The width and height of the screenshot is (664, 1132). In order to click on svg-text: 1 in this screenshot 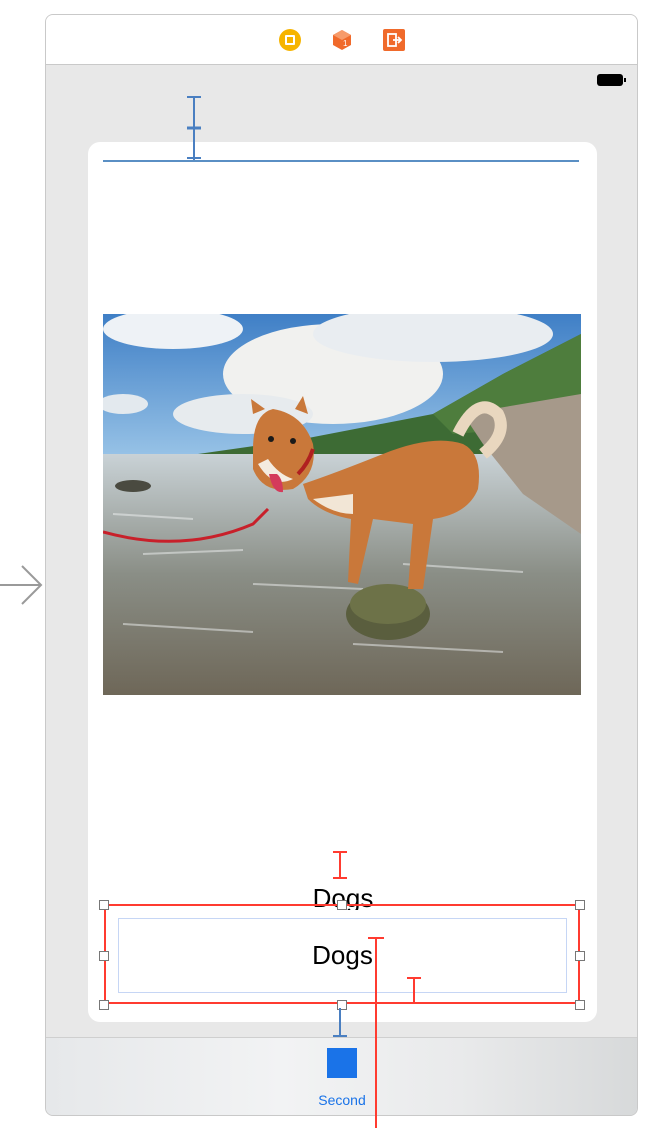, I will do `click(345, 43)`.